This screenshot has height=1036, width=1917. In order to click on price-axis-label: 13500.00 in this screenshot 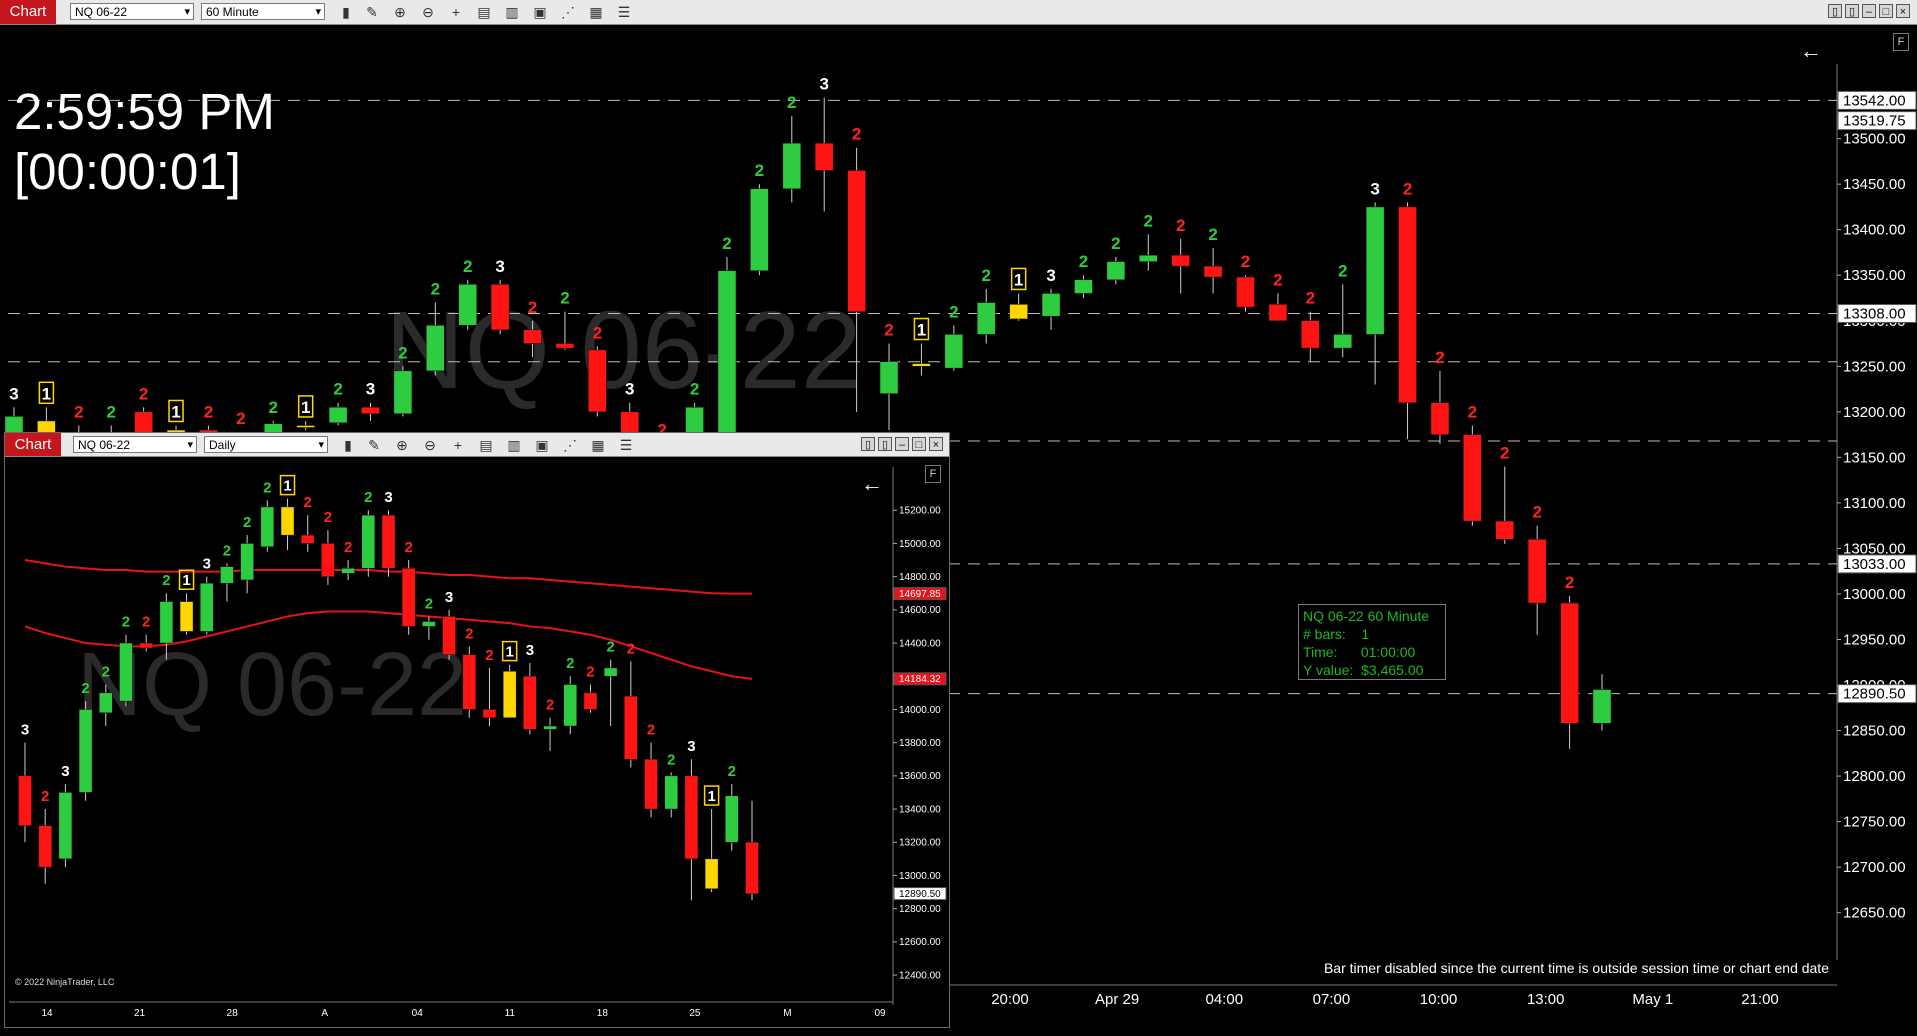, I will do `click(1874, 139)`.